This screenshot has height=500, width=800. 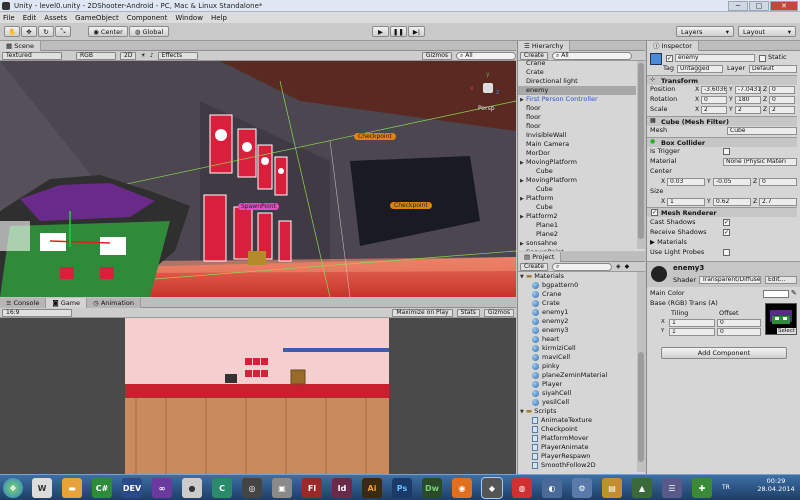 I want to click on word-app-icon: W, so click(x=42, y=488).